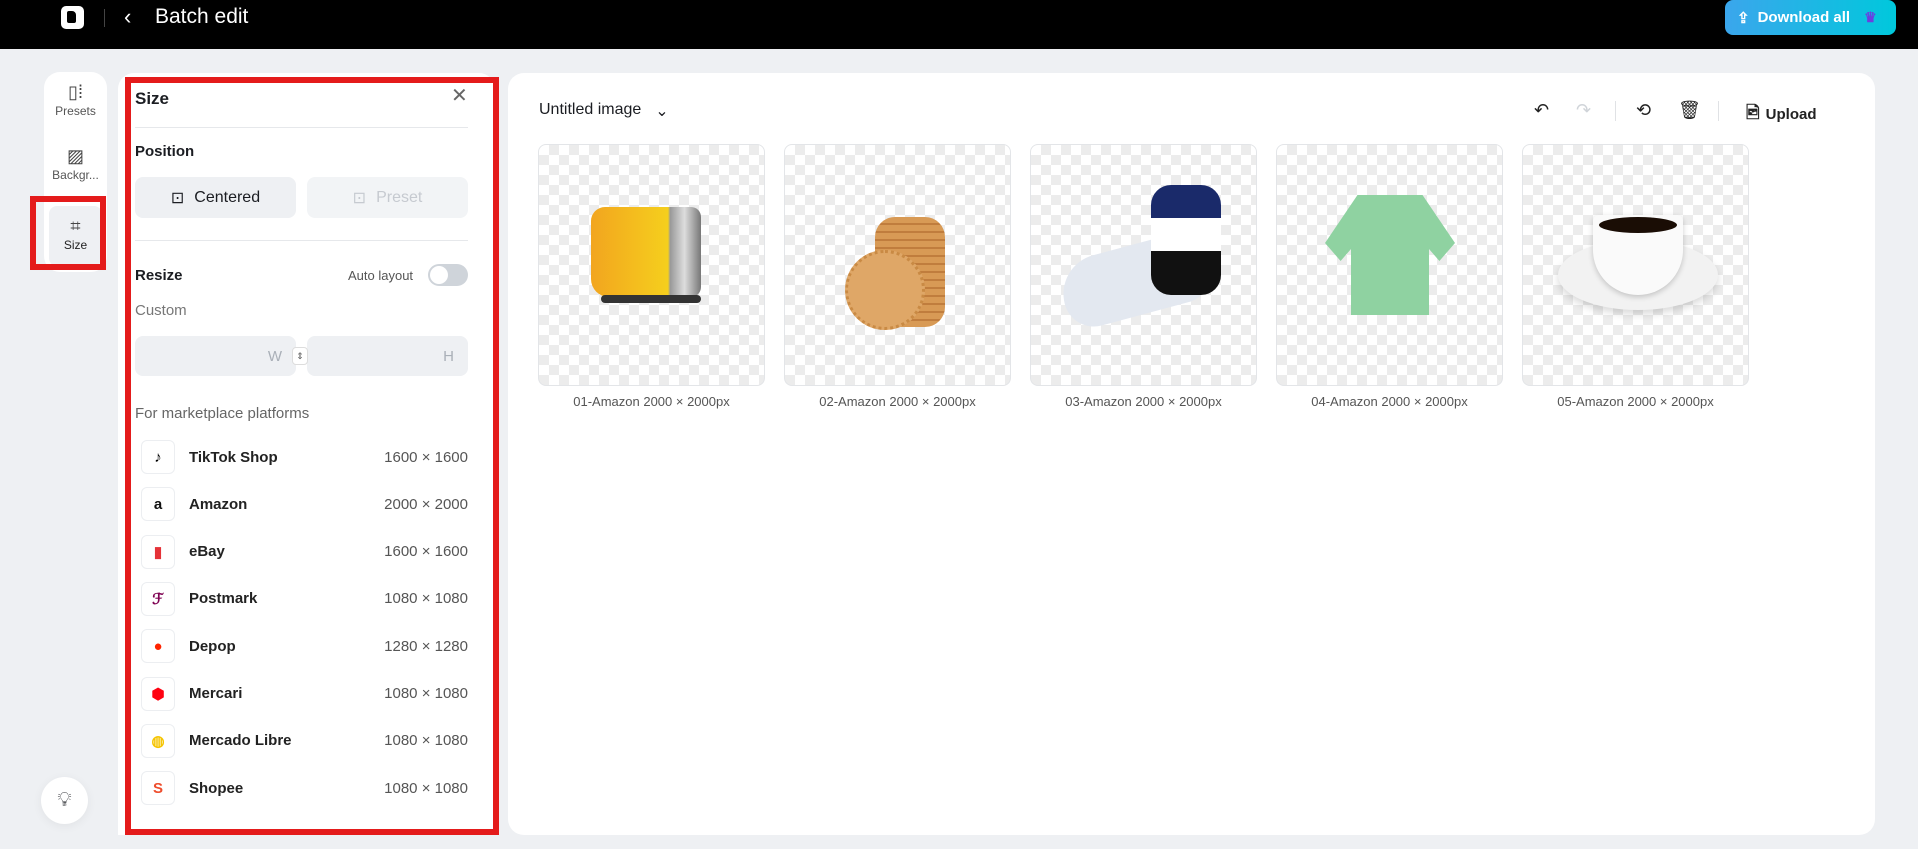 Image resolution: width=1918 pixels, height=849 pixels. I want to click on rail-item-size: ⌗ Size, so click(75, 236).